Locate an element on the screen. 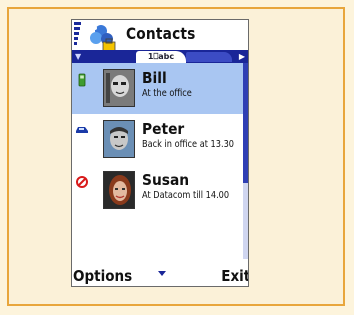 This screenshot has width=354, height=315. tab-right-arrow-icon: ▶ is located at coordinates (242, 56).